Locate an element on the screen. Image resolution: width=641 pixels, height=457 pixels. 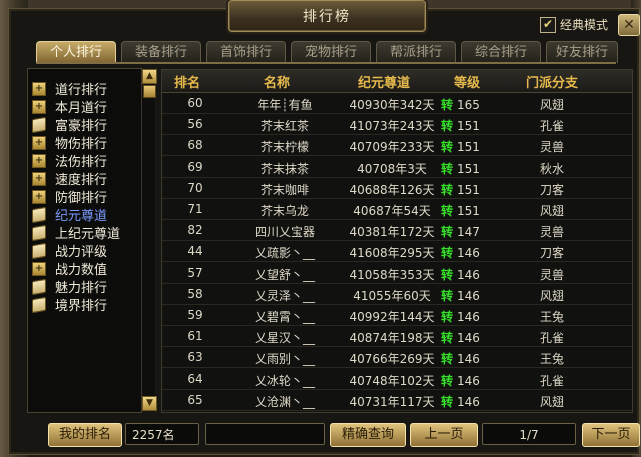
era-value-cell: 40688年126天 is located at coordinates (392, 189).